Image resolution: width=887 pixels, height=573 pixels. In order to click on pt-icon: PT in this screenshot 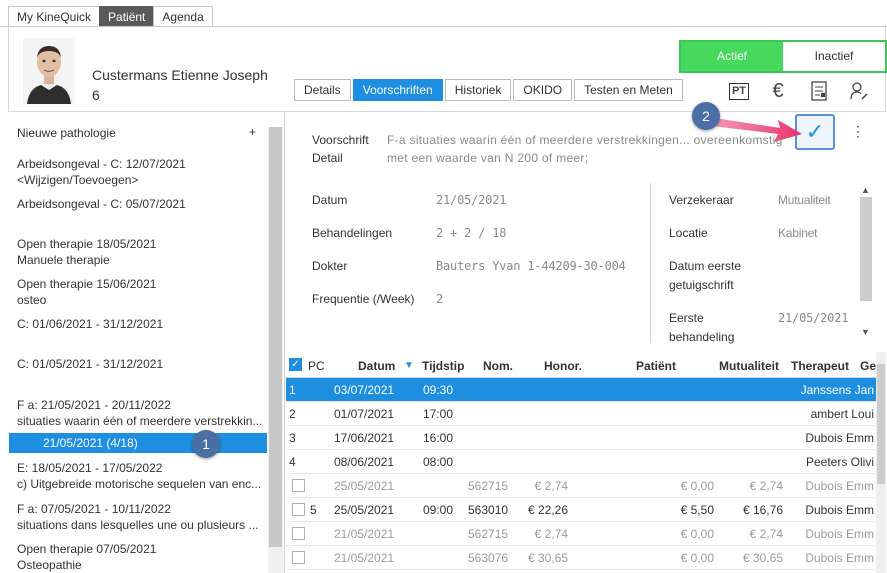, I will do `click(739, 91)`.